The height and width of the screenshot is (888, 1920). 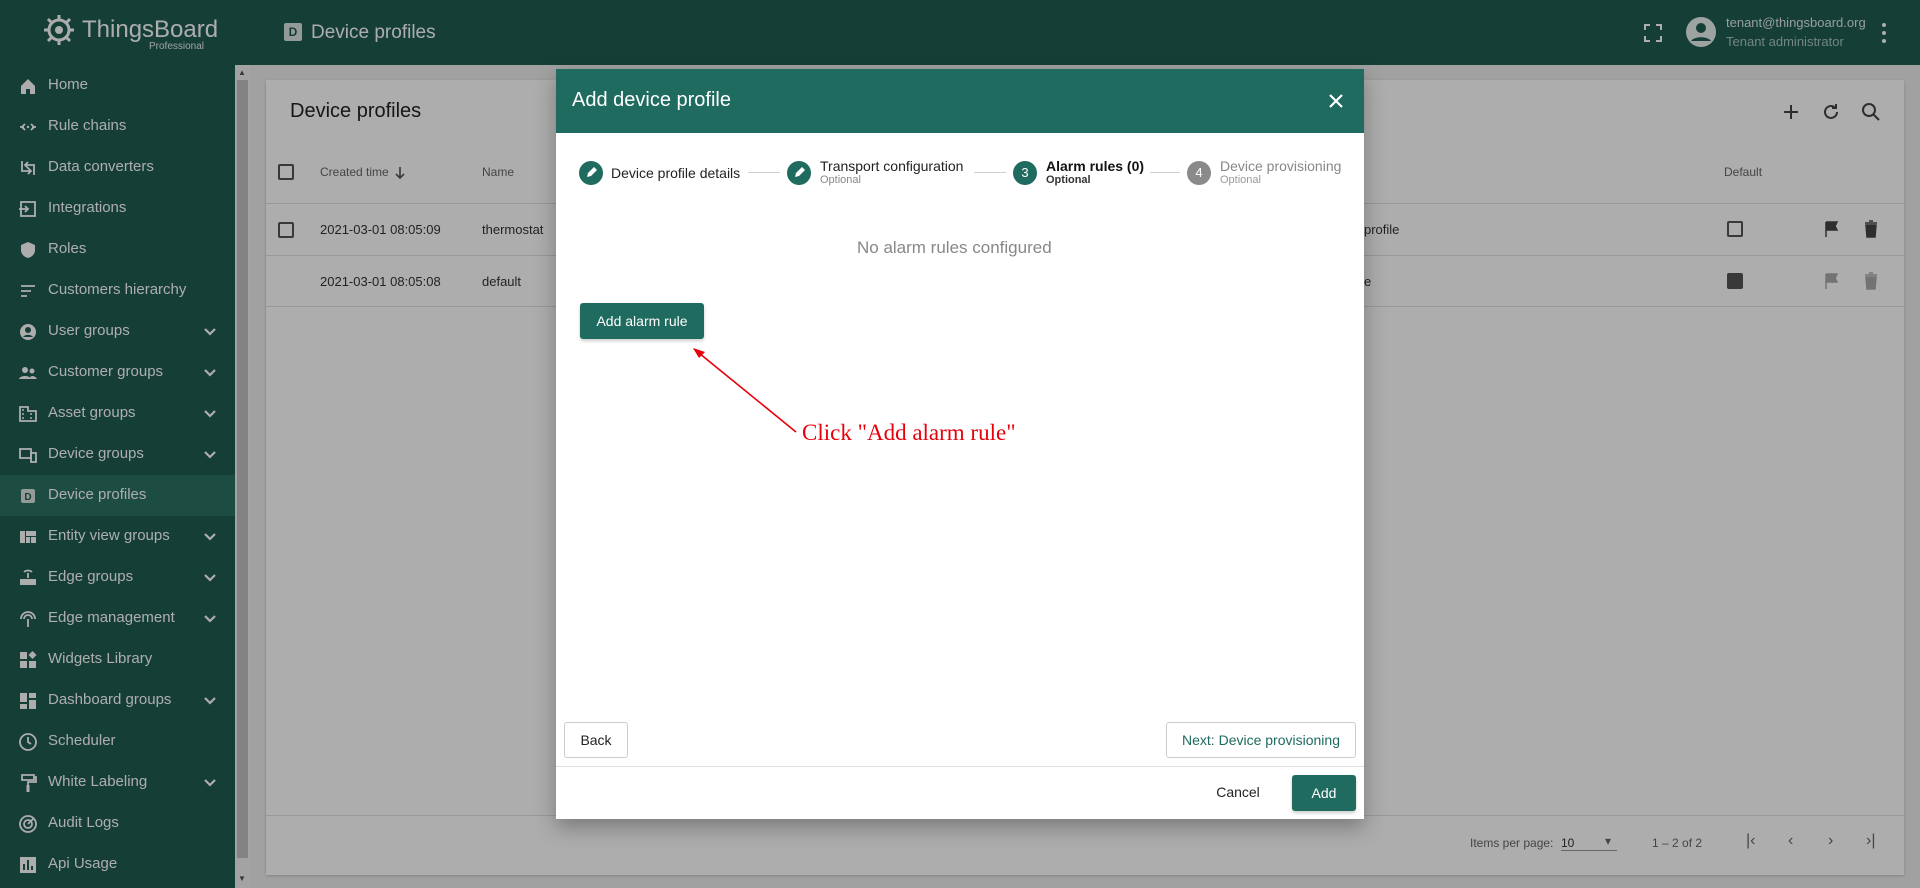 I want to click on step-4-sublabel: Optional, so click(x=1240, y=180).